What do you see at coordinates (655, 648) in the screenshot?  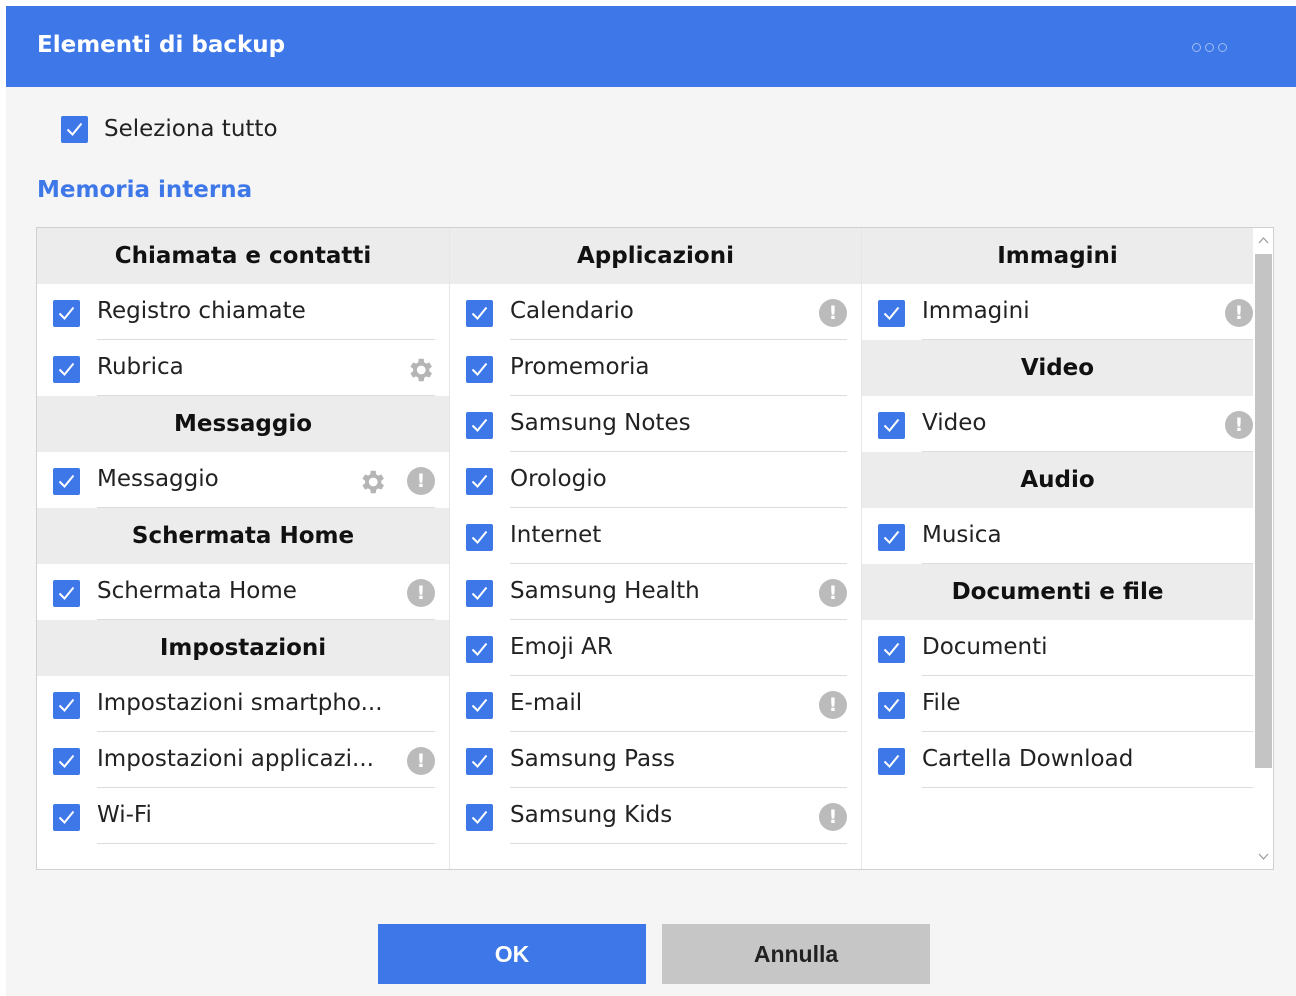 I see `backup-item-row: Emoji AR` at bounding box center [655, 648].